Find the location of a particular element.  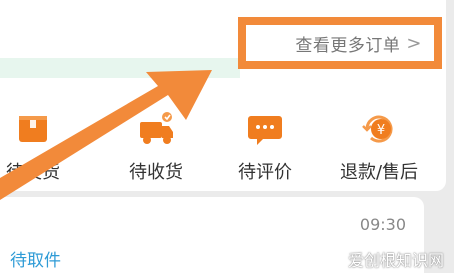

pending-pickup-status: 待取件 is located at coordinates (35, 258).